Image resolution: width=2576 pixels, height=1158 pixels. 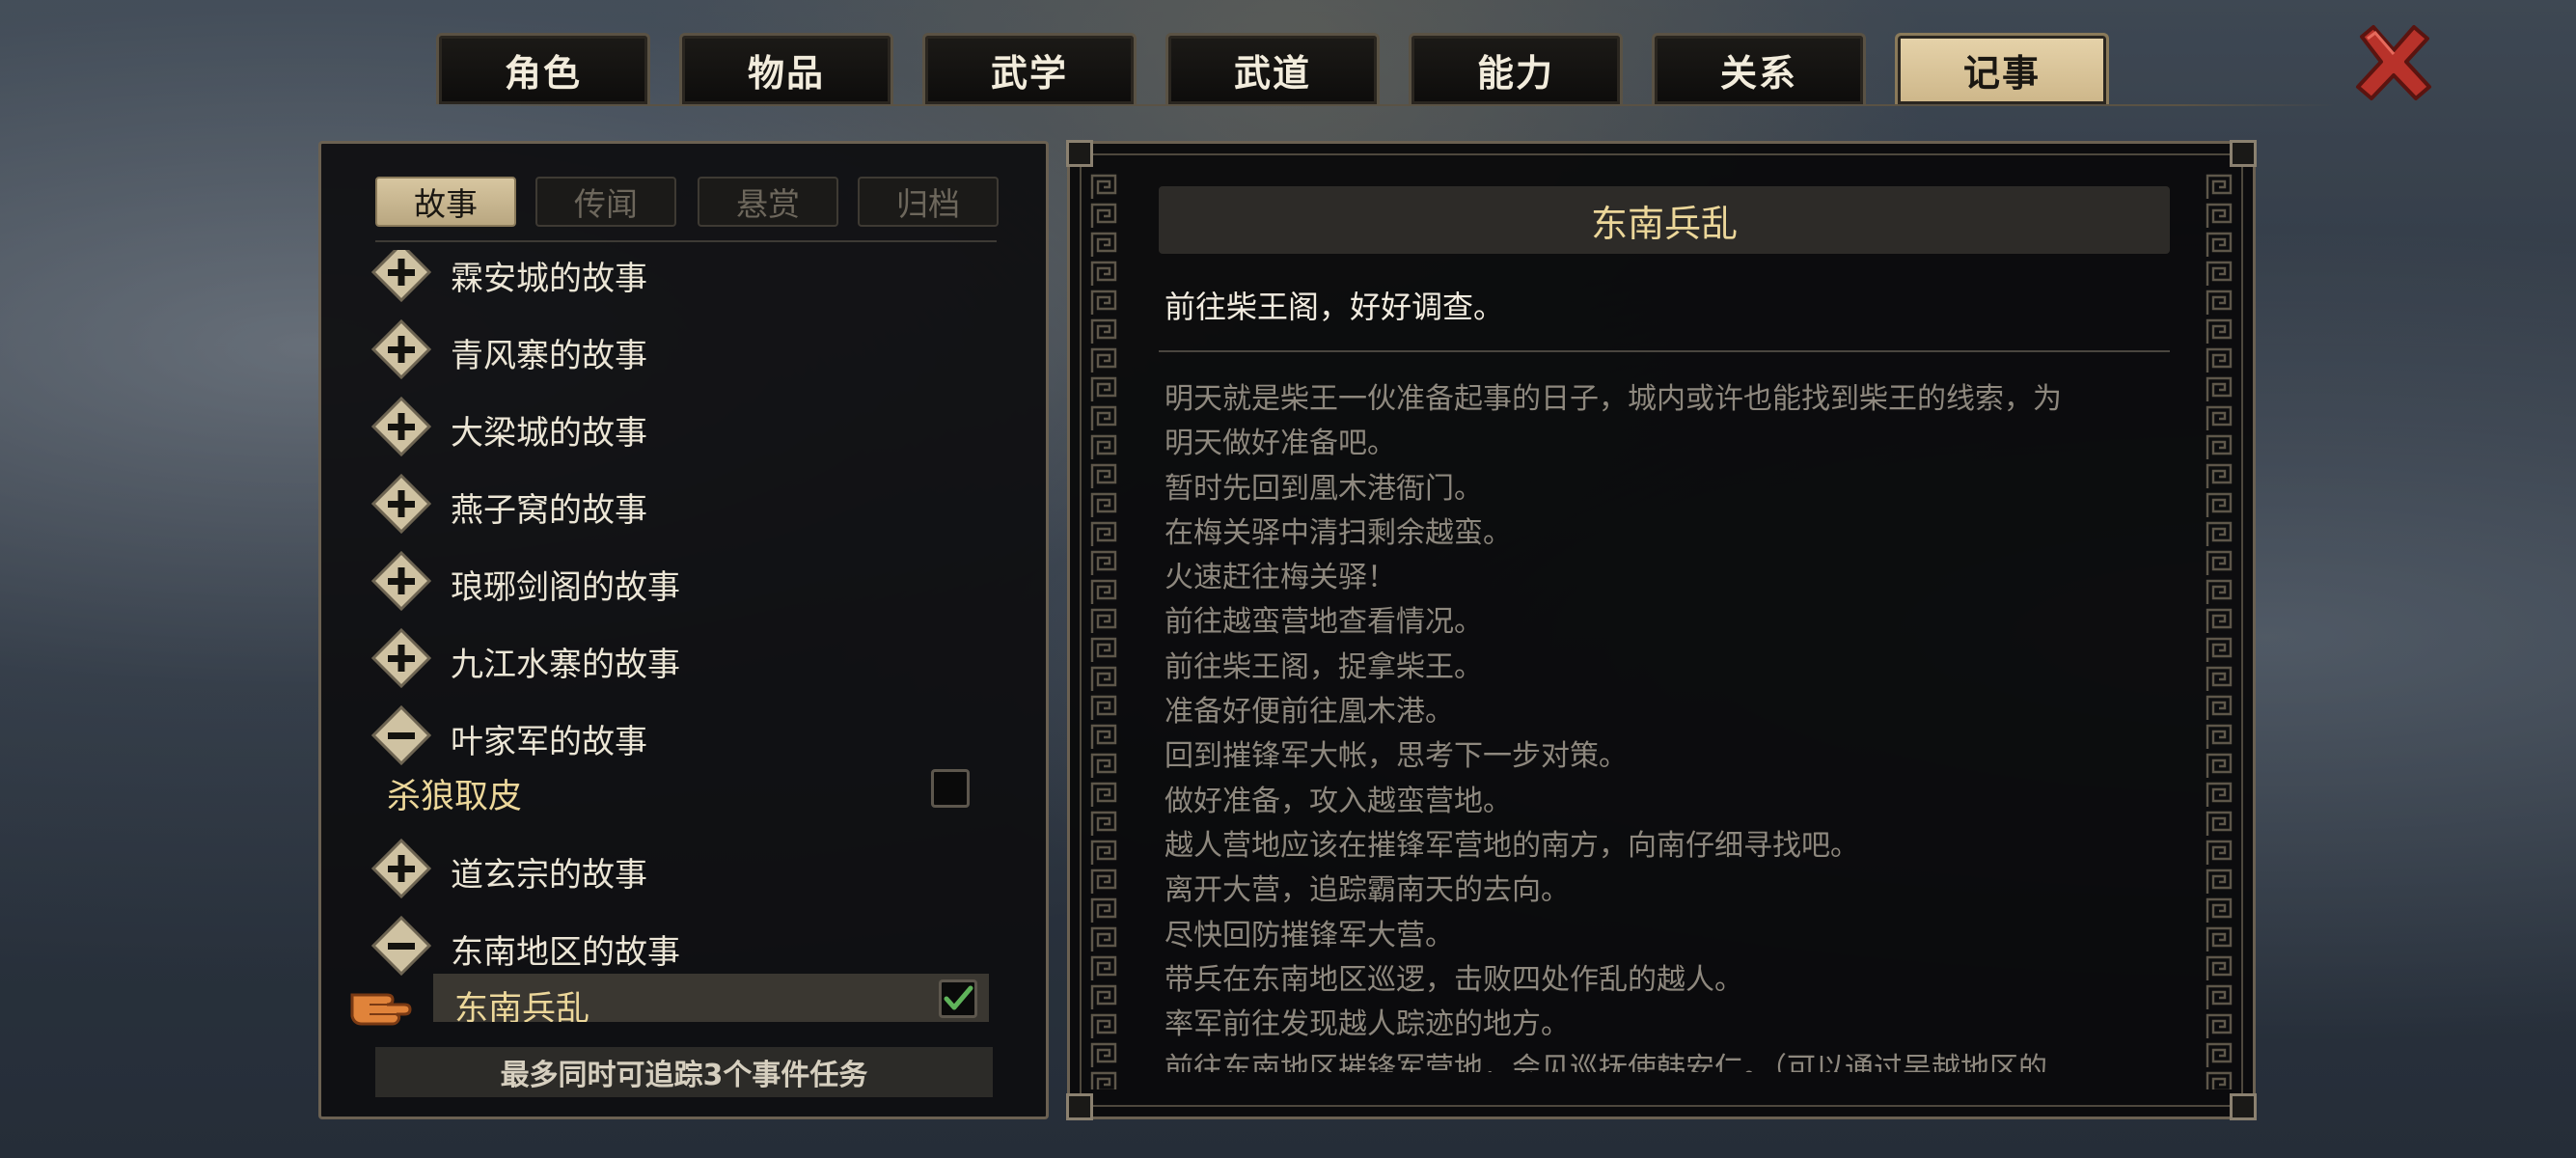 I want to click on story-row: 琅琊剑阁的故事, so click(x=680, y=581).